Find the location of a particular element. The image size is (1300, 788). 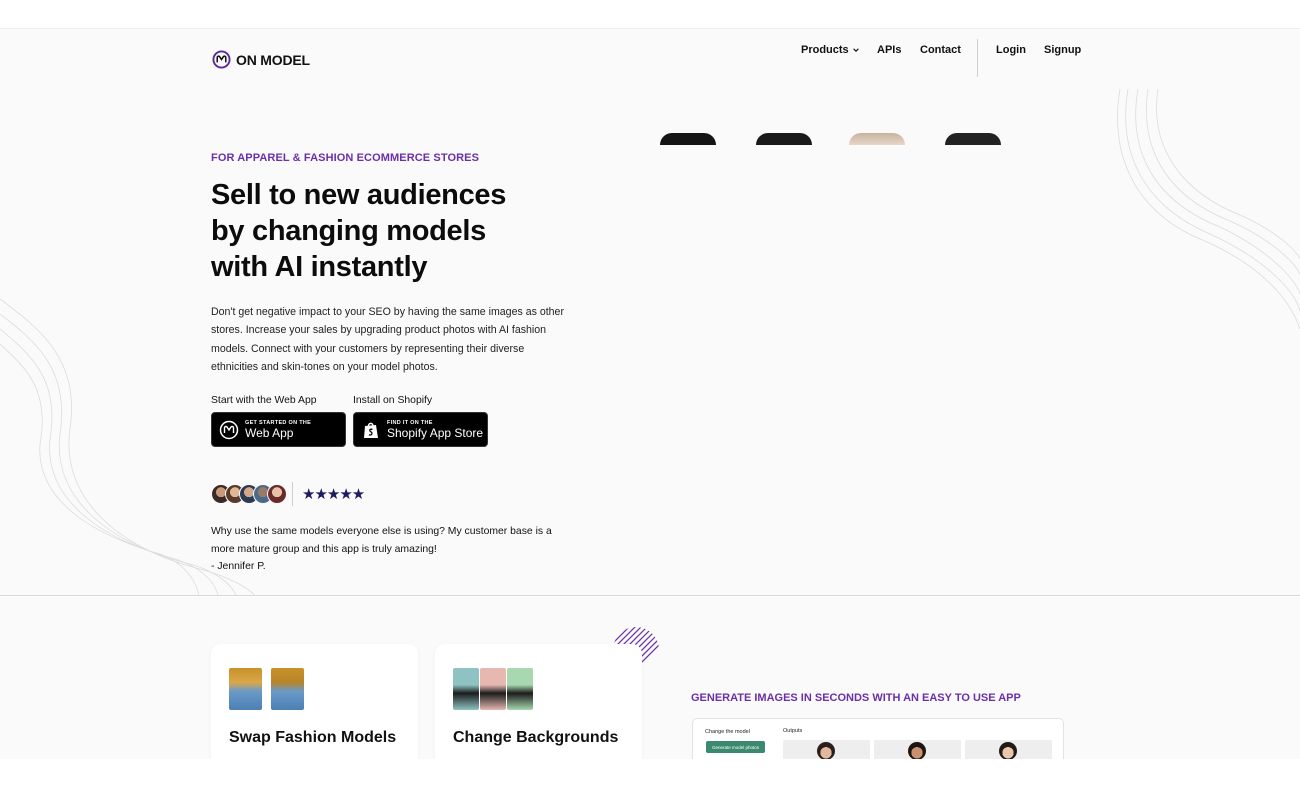

shopify-button-big: Shopify App Store is located at coordinates (435, 432).